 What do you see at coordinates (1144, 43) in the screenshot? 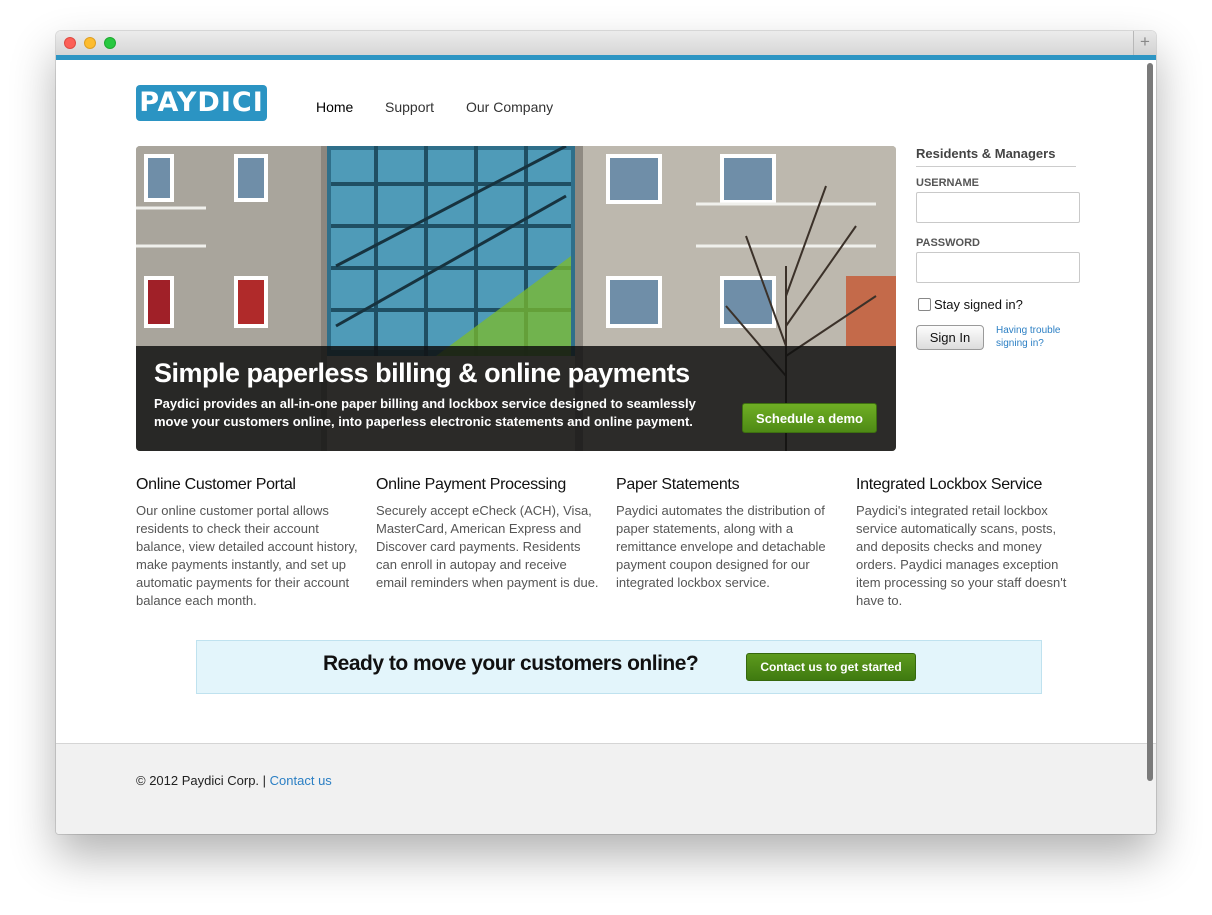
I see `plus-icon: +` at bounding box center [1144, 43].